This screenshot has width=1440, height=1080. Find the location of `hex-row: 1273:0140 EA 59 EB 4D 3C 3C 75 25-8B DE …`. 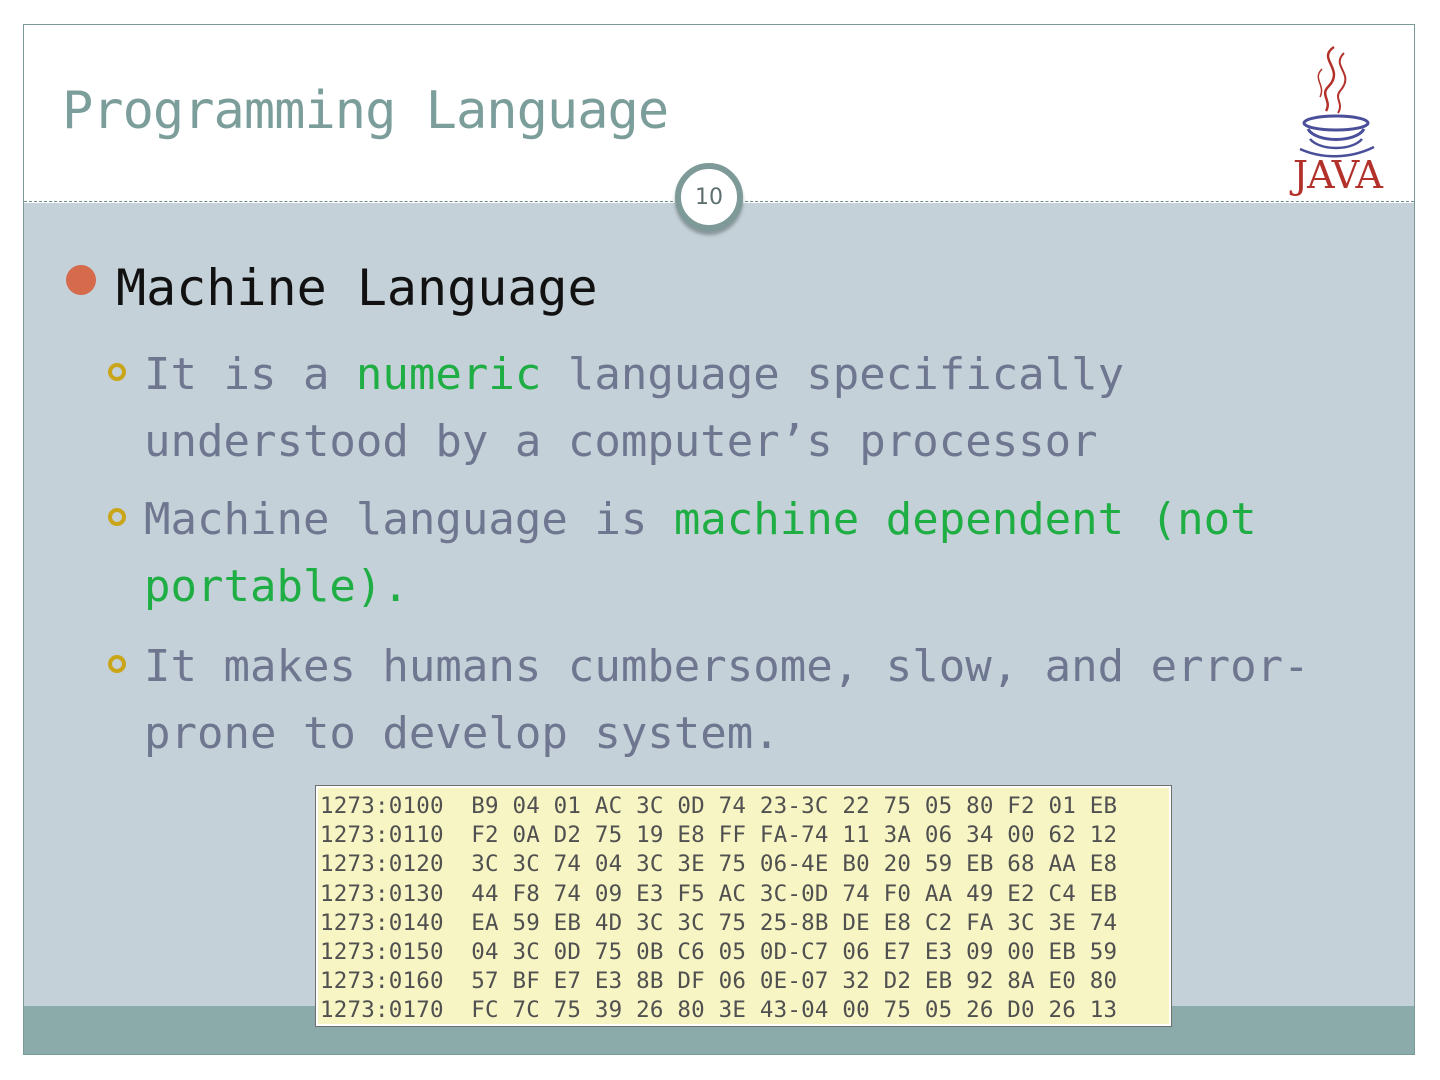

hex-row: 1273:0140 EA 59 EB 4D 3C 3C 75 25-8B DE … is located at coordinates (719, 922).